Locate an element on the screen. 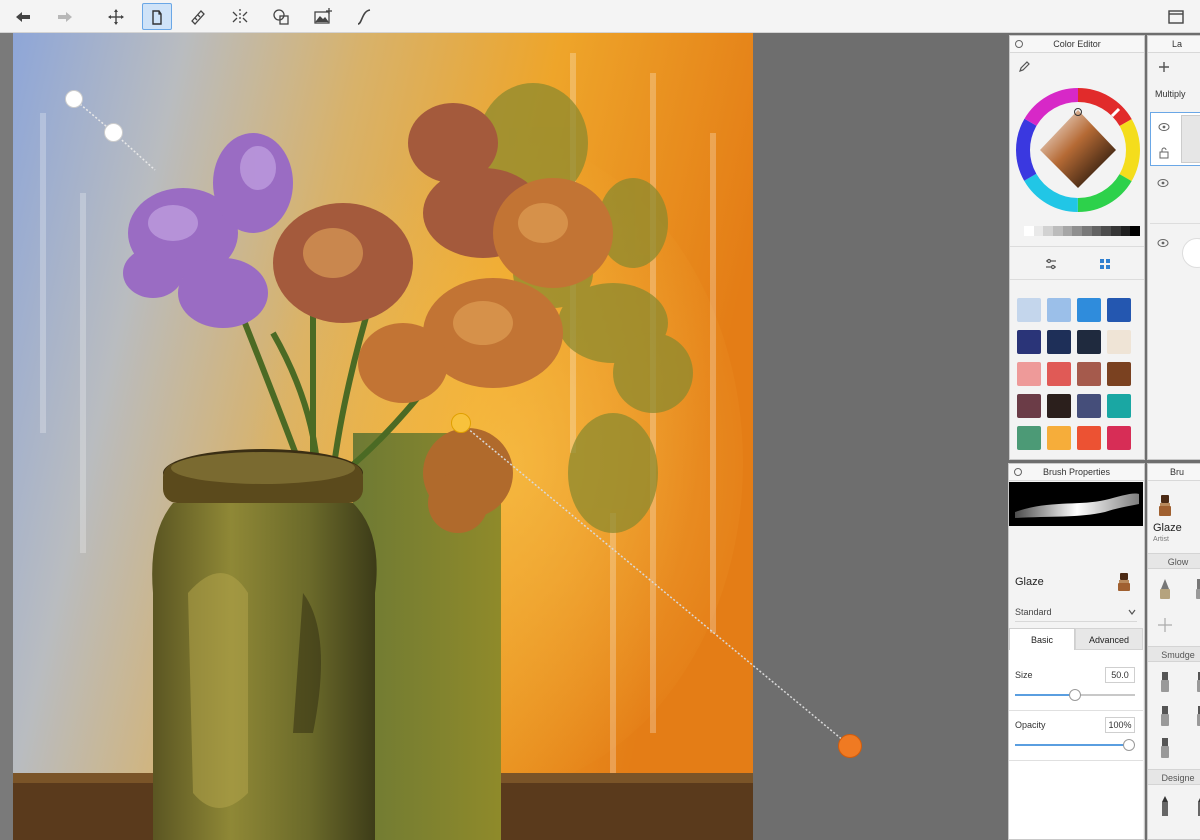  transform-button is located at coordinates (116, 16).